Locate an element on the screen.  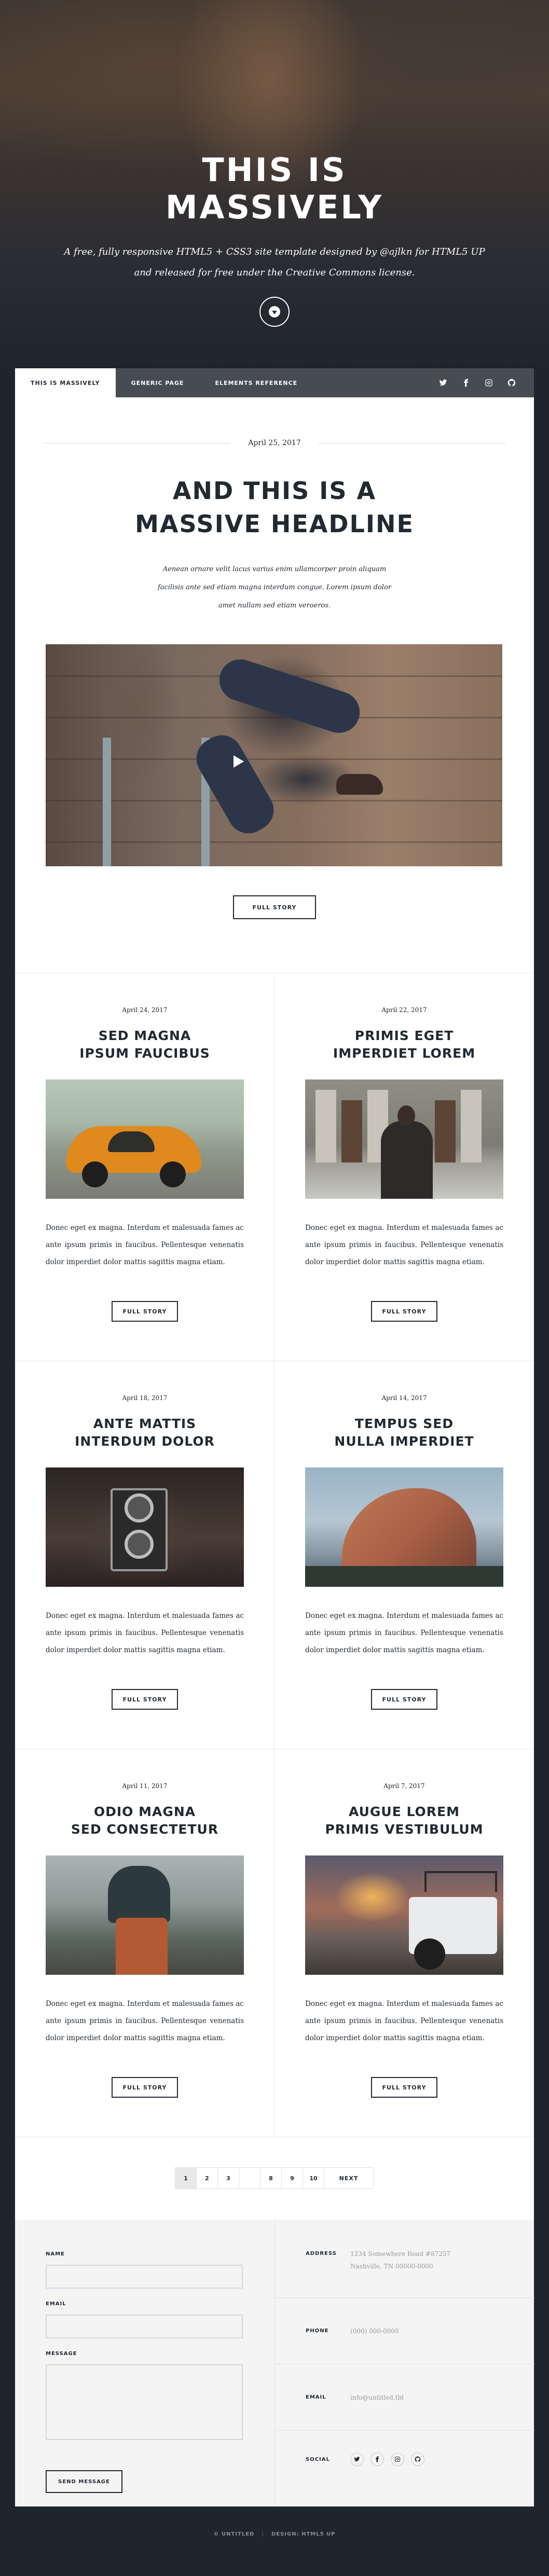
post-title: ANTE MATTIS INTERDUM DOLOR is located at coordinates (144, 1432).